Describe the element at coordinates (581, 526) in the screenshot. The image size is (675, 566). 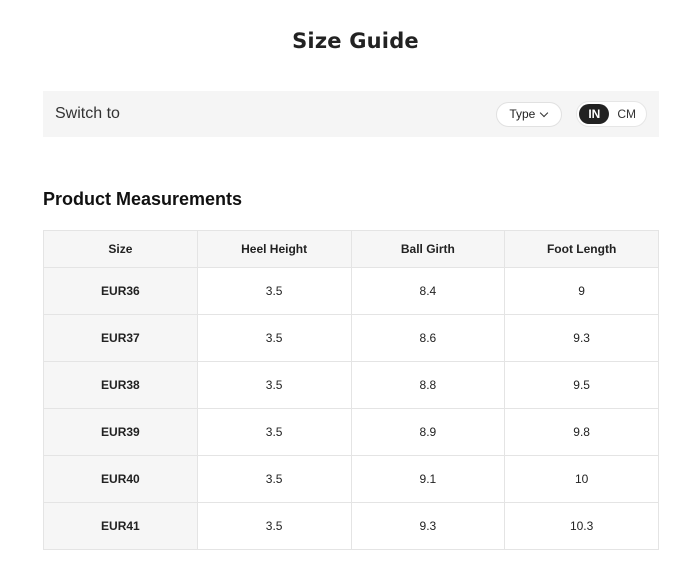
I see `foot-length-cell: 10.3` at that location.